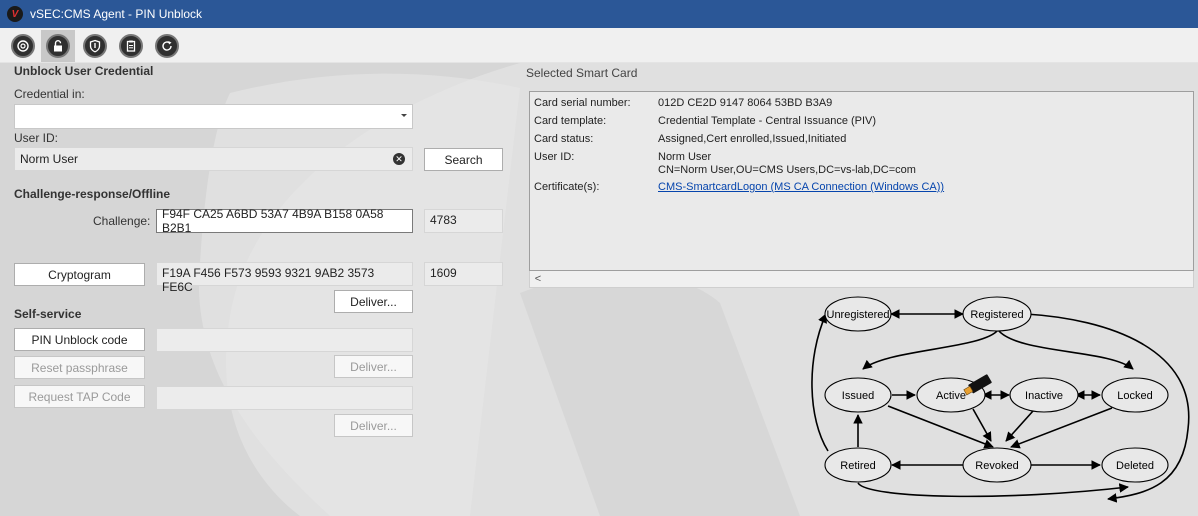  I want to click on challenge-label: Challenge:, so click(122, 221).